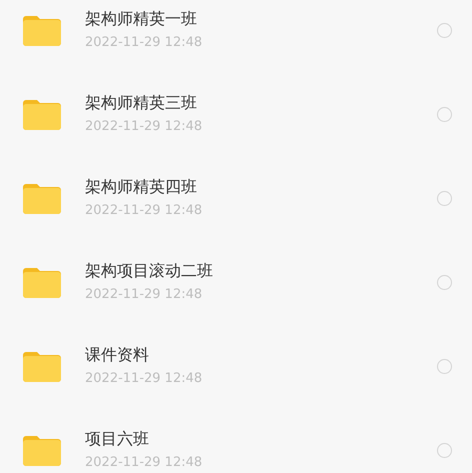  Describe the element at coordinates (117, 355) in the screenshot. I see `folder-name: 课件资料` at that location.